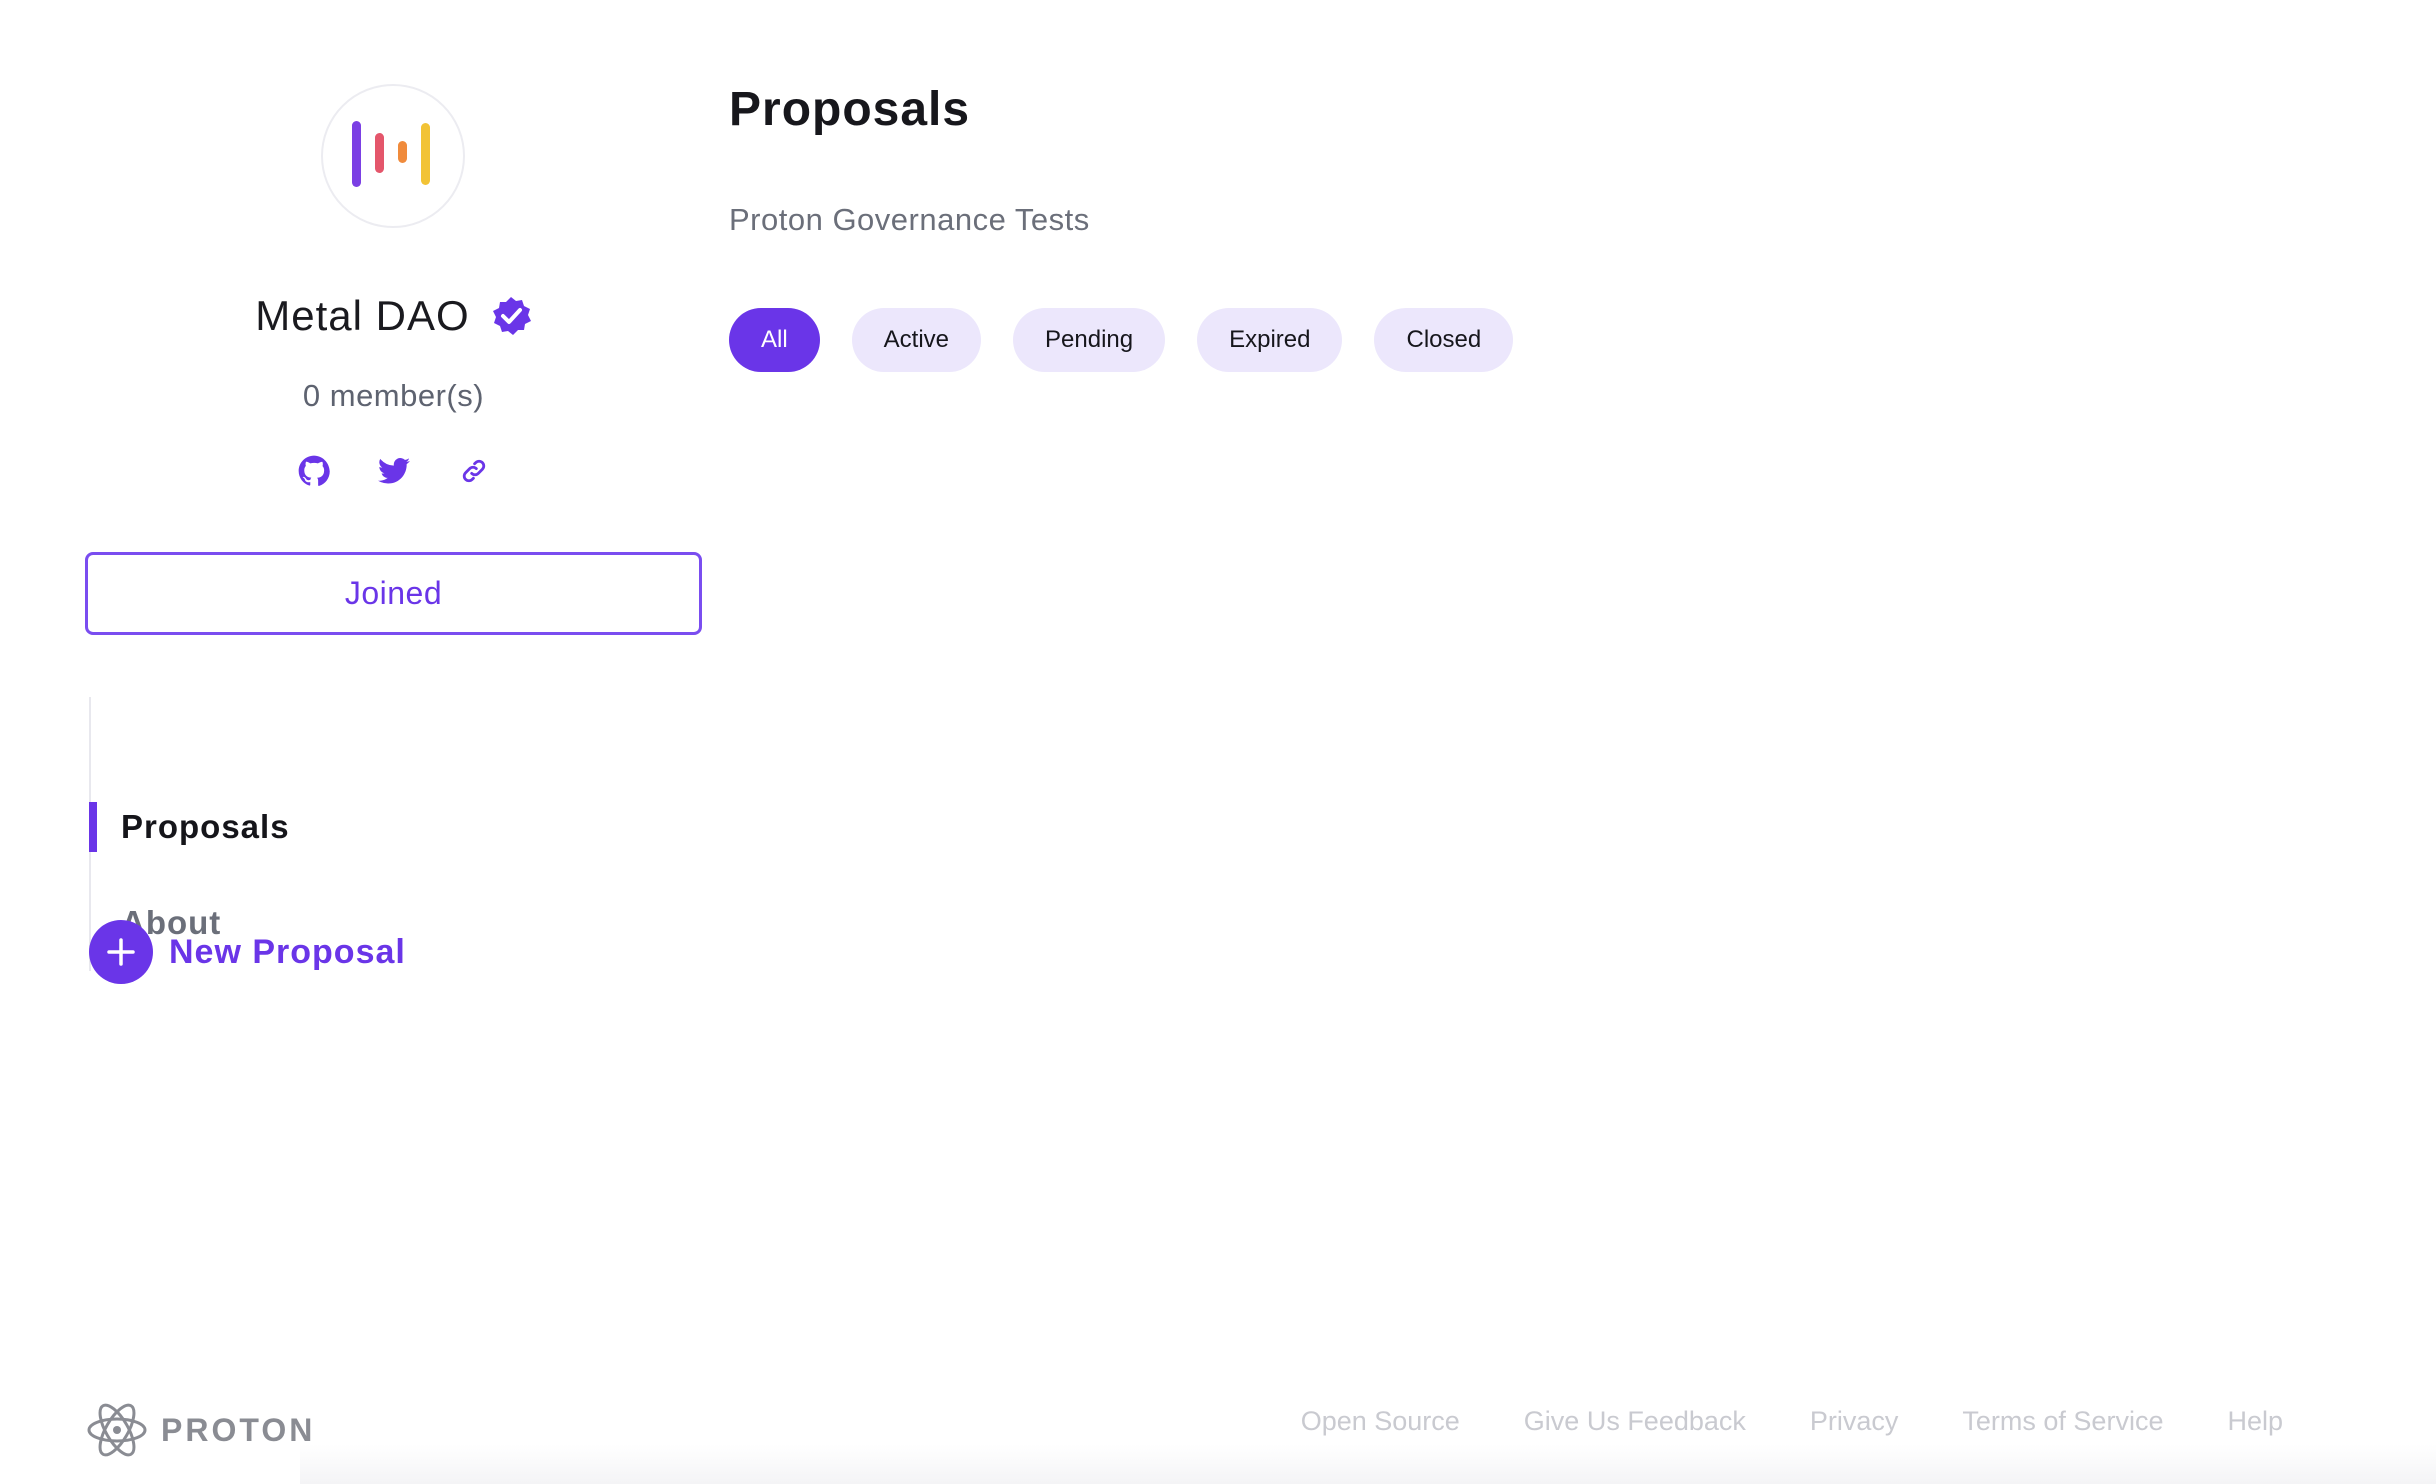  What do you see at coordinates (1635, 1421) in the screenshot?
I see `footer-link-feedback: Give Us Feedback` at bounding box center [1635, 1421].